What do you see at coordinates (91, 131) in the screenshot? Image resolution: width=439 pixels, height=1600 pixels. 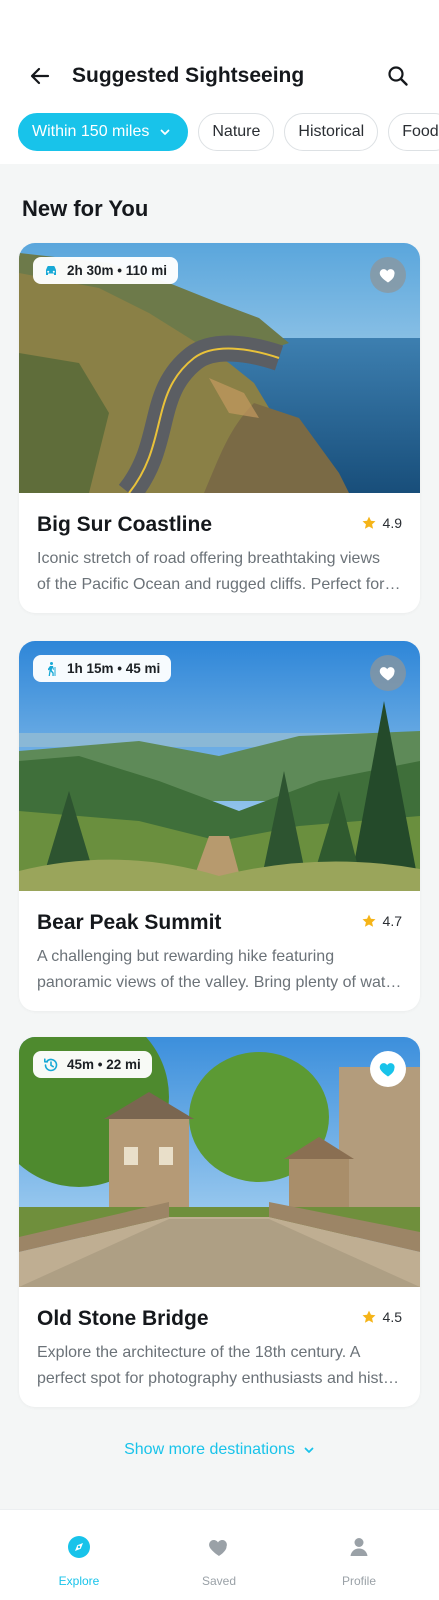 I see `filter-chip-label: Within 150 miles` at bounding box center [91, 131].